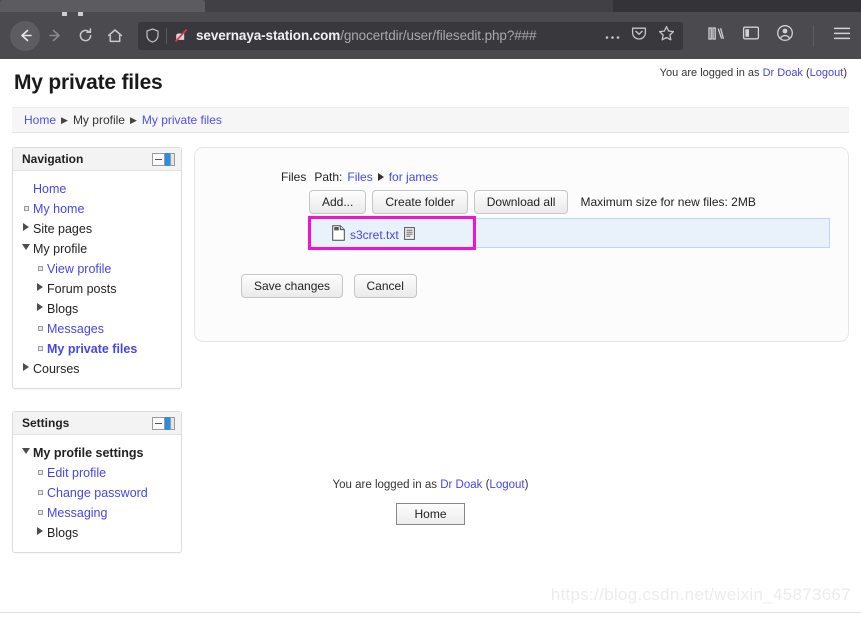 This screenshot has width=861, height=618. What do you see at coordinates (92, 349) in the screenshot?
I see `sidebar-item-label: My private files` at bounding box center [92, 349].